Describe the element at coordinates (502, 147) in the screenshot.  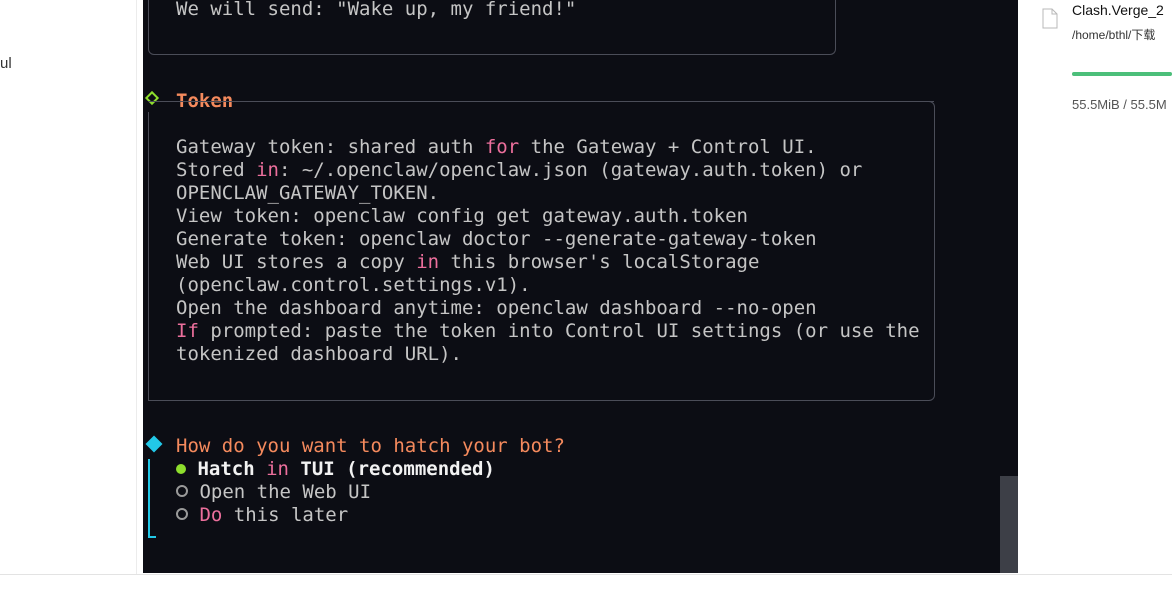
I see `text-segment: for` at that location.